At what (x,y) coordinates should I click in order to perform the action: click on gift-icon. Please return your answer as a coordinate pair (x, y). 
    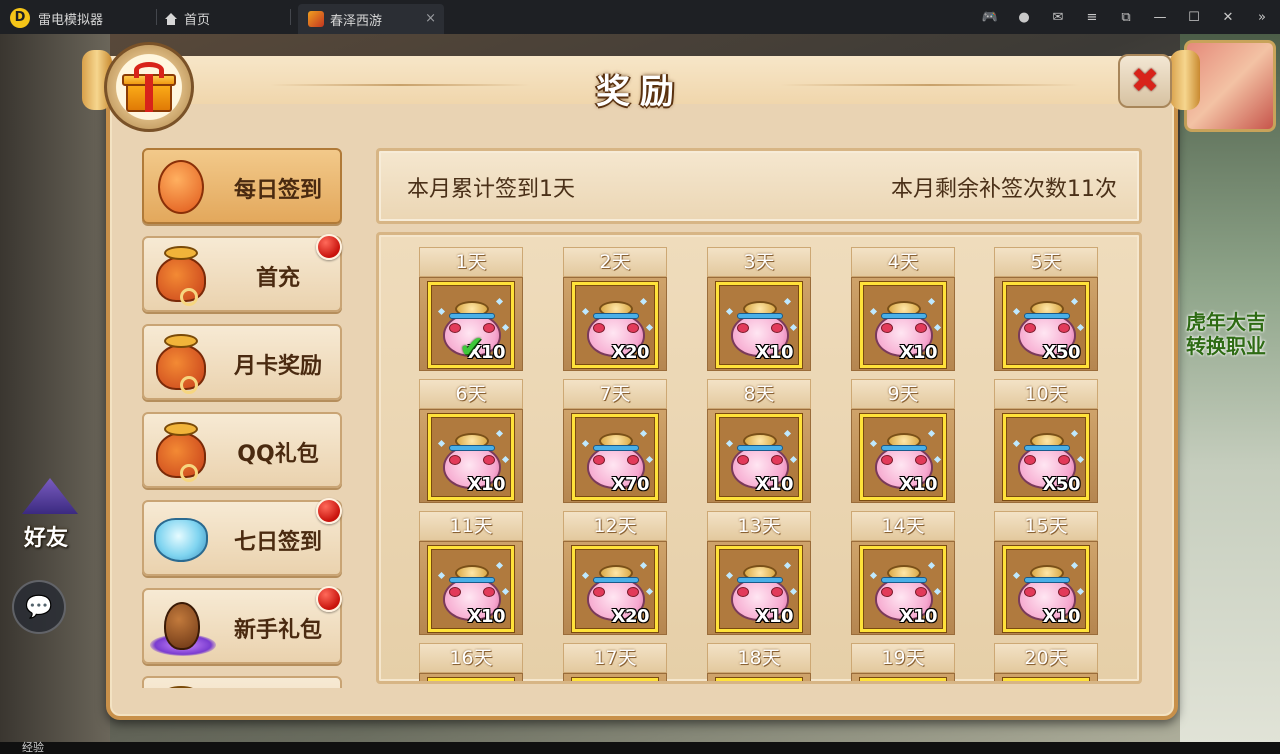
    Looking at the image, I should click on (149, 87).